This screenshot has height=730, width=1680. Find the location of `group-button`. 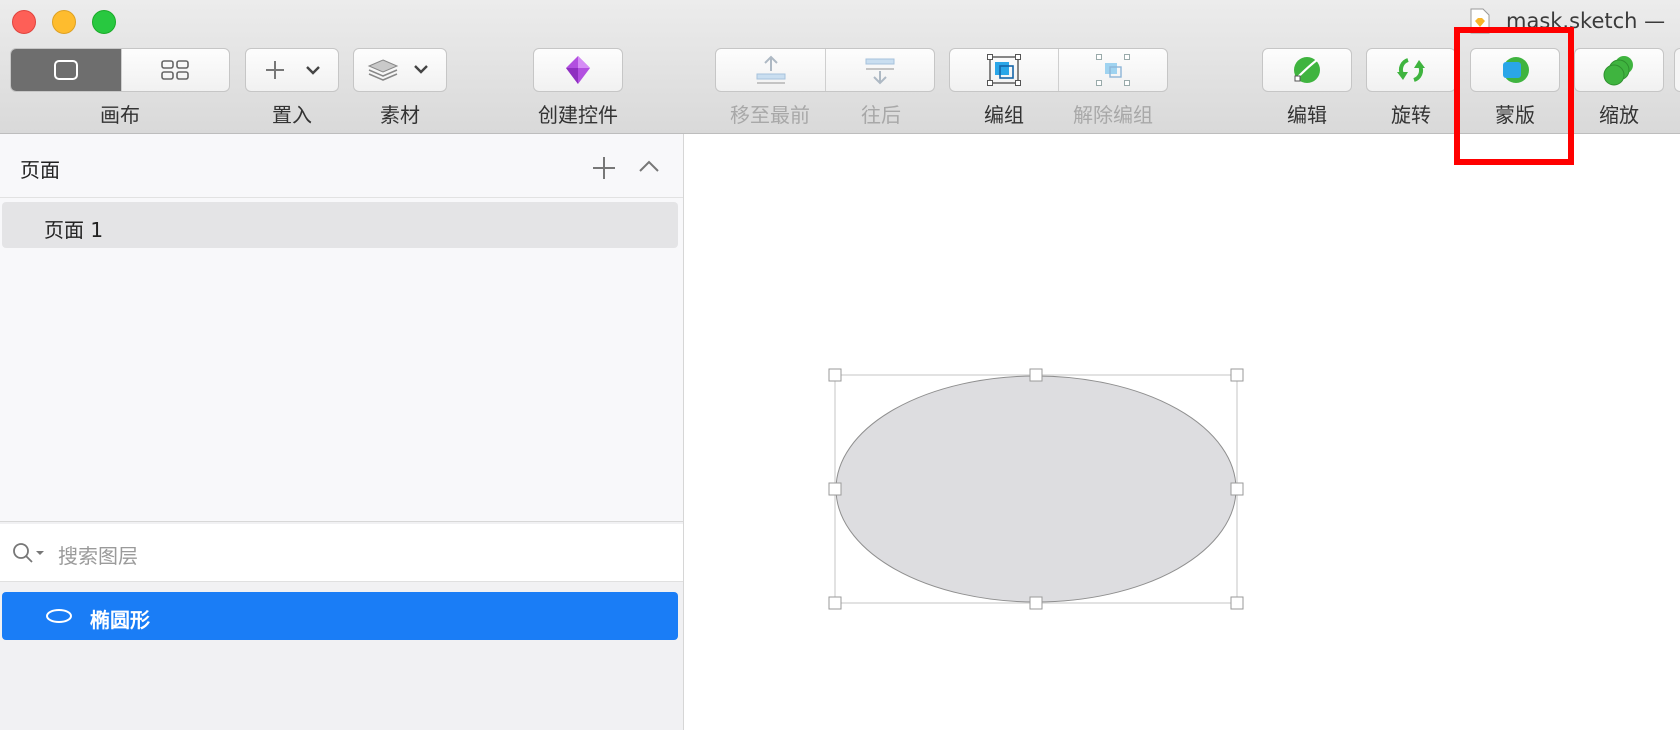

group-button is located at coordinates (1004, 70).